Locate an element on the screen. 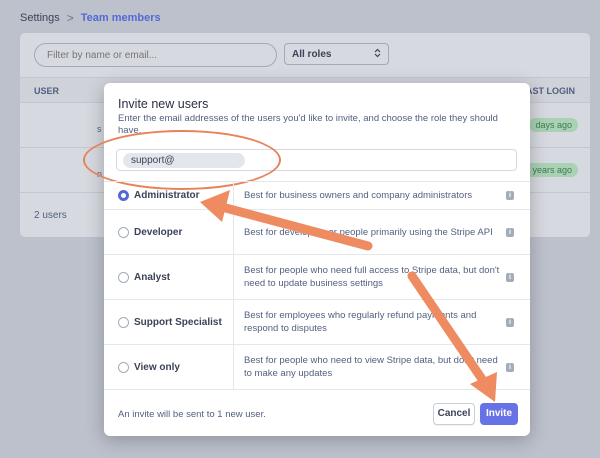 The width and height of the screenshot is (600, 458). breadcrumb-team-members: Team members is located at coordinates (121, 18).